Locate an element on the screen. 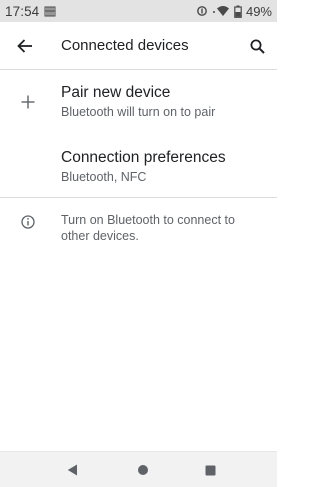  search-button is located at coordinates (257, 46).